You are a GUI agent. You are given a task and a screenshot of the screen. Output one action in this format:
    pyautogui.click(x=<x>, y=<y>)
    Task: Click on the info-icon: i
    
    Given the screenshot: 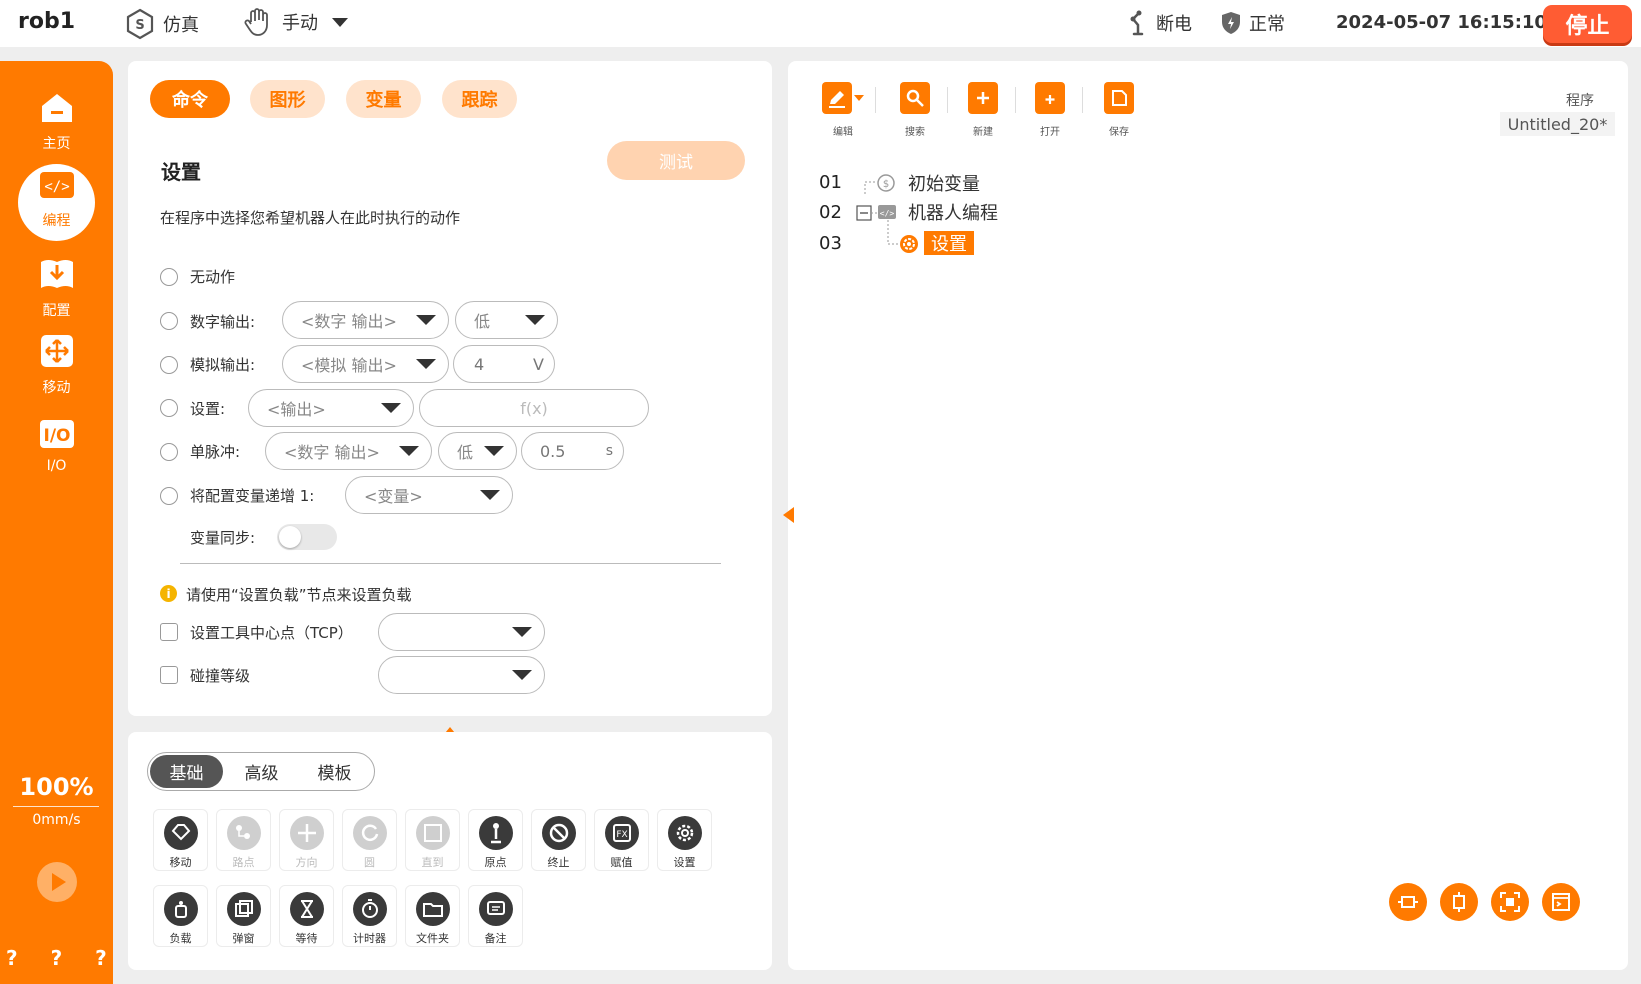 What is the action you would take?
    pyautogui.click(x=168, y=593)
    